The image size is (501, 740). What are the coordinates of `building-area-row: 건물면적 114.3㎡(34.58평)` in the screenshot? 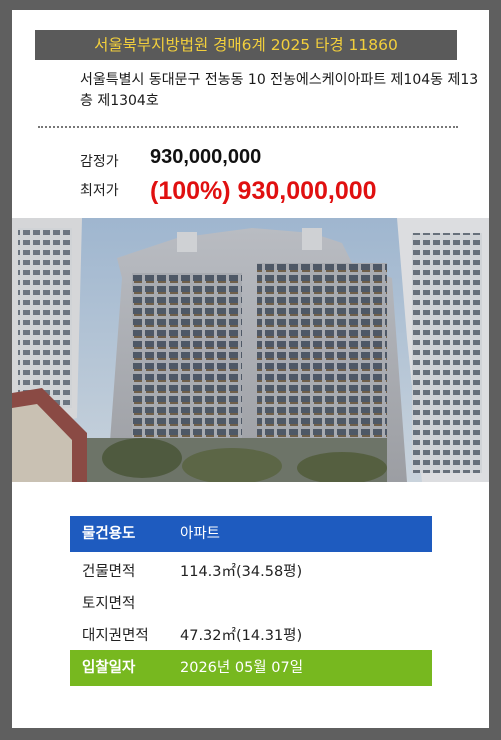 It's located at (251, 572).